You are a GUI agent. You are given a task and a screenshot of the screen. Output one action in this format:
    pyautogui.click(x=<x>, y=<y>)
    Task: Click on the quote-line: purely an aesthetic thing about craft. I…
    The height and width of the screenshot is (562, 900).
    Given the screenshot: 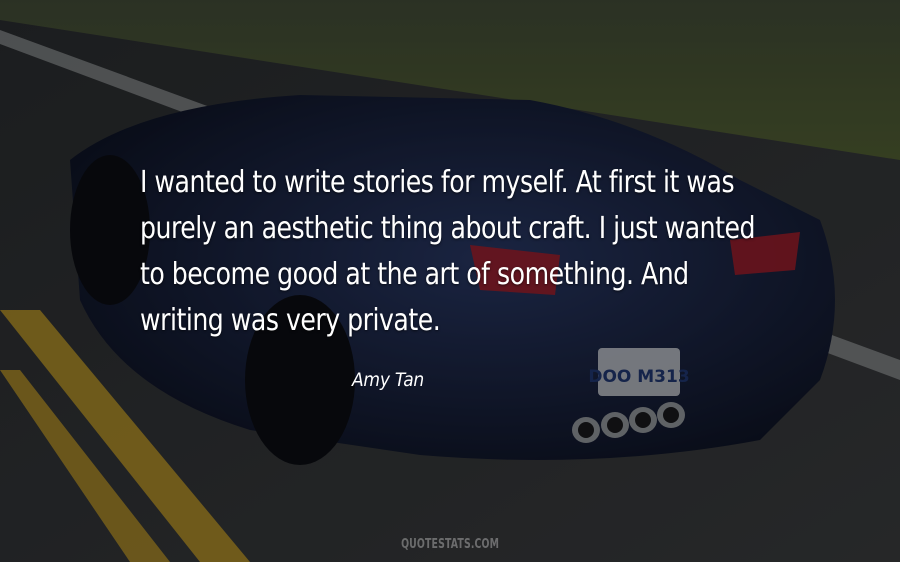 What is the action you would take?
    pyautogui.click(x=447, y=228)
    